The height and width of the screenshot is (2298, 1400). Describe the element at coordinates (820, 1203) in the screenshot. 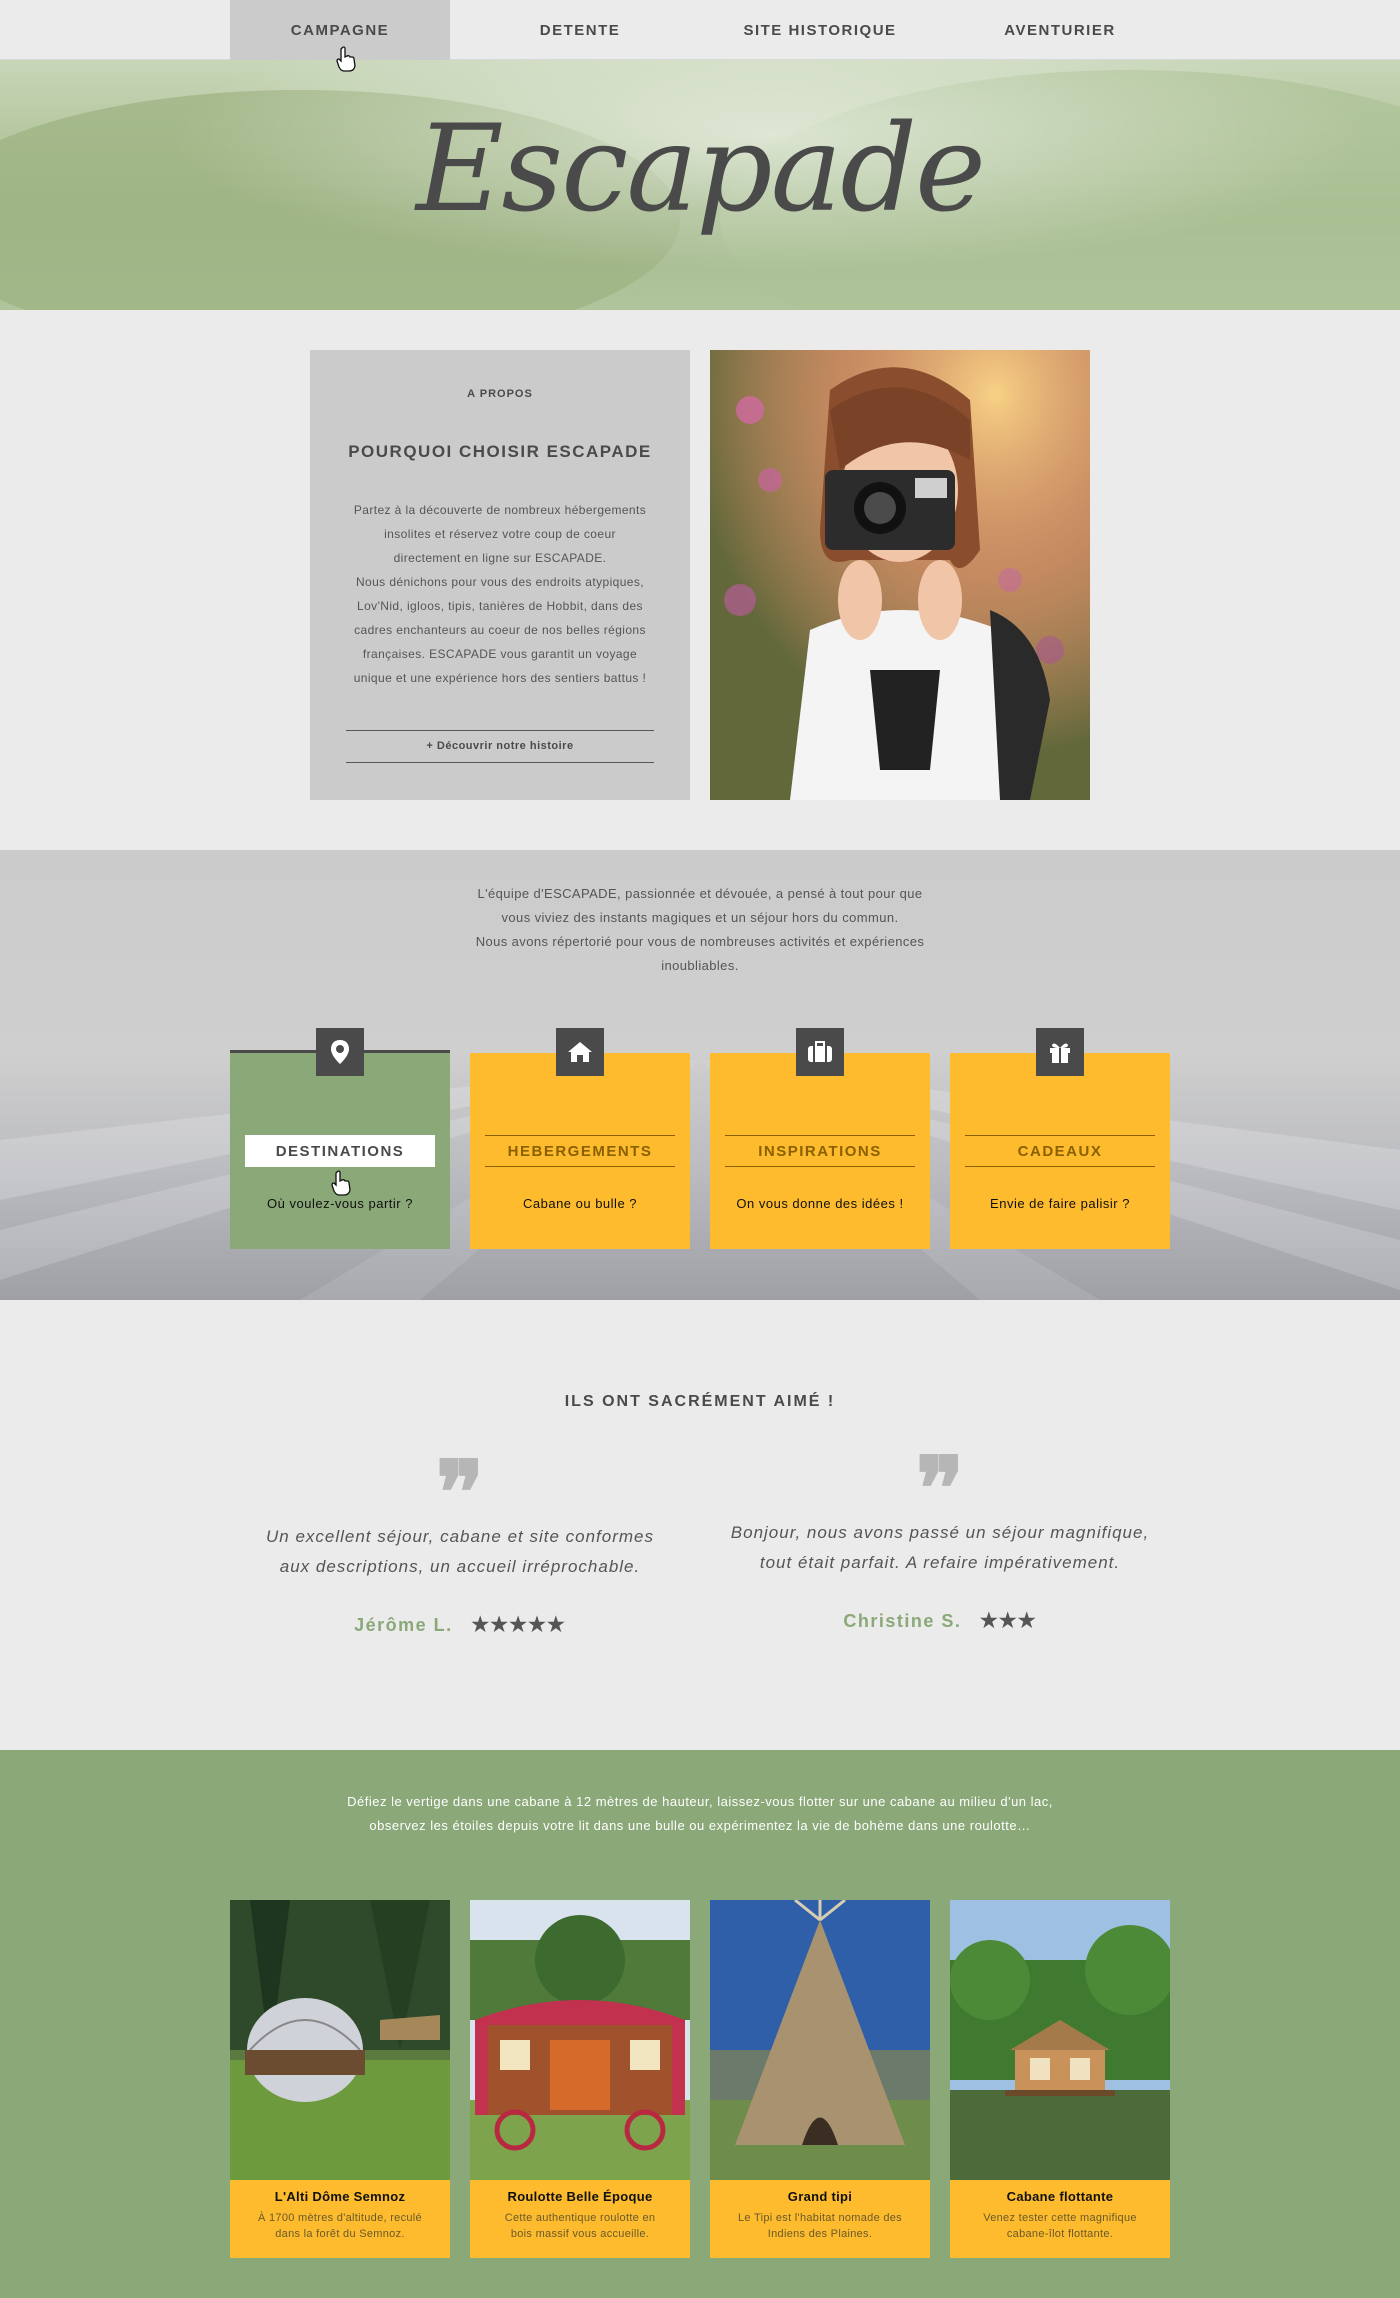

I see `category-subtitle: On vous donne des idées !` at that location.